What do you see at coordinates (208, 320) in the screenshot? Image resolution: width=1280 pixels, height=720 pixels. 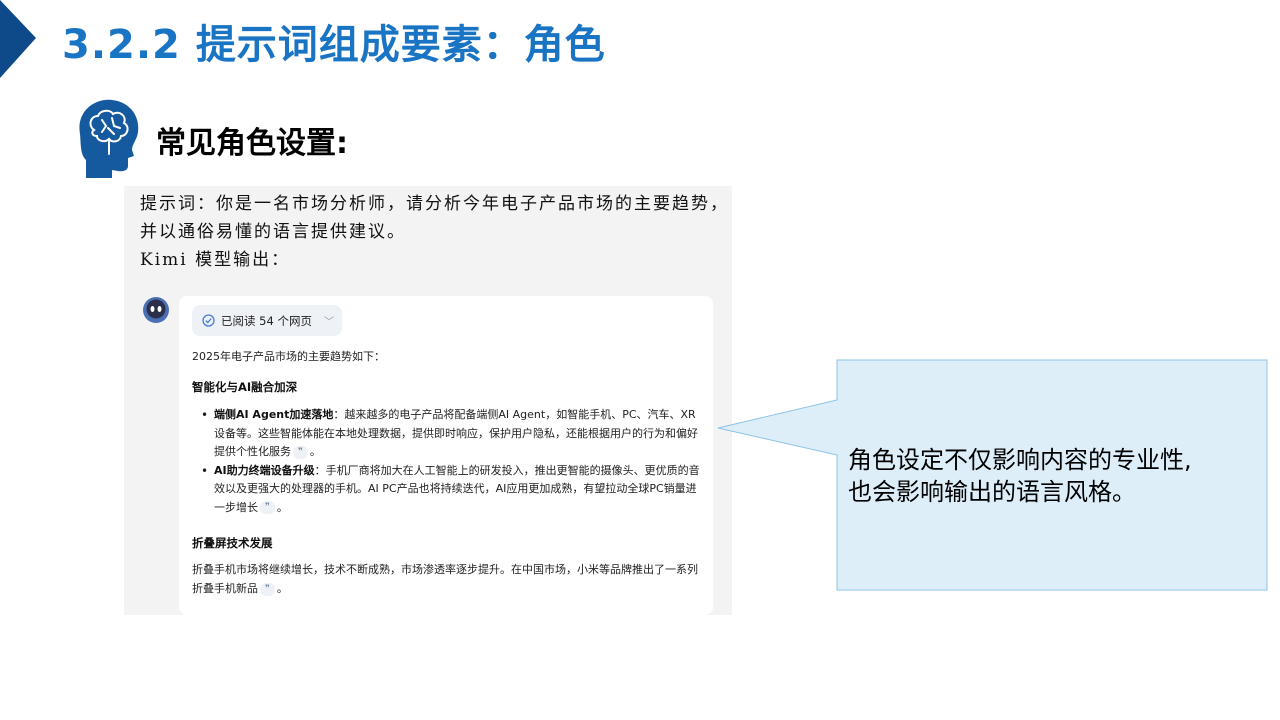 I see `check-circle-icon` at bounding box center [208, 320].